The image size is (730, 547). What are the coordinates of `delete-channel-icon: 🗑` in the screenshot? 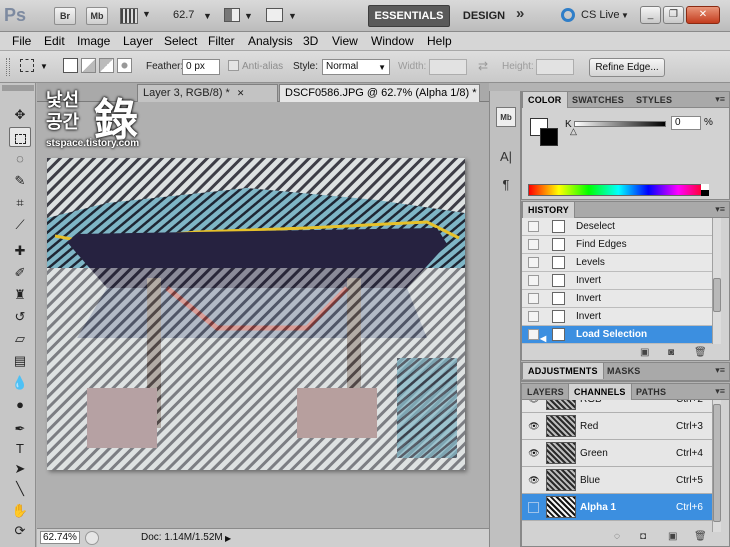 It's located at (700, 536).